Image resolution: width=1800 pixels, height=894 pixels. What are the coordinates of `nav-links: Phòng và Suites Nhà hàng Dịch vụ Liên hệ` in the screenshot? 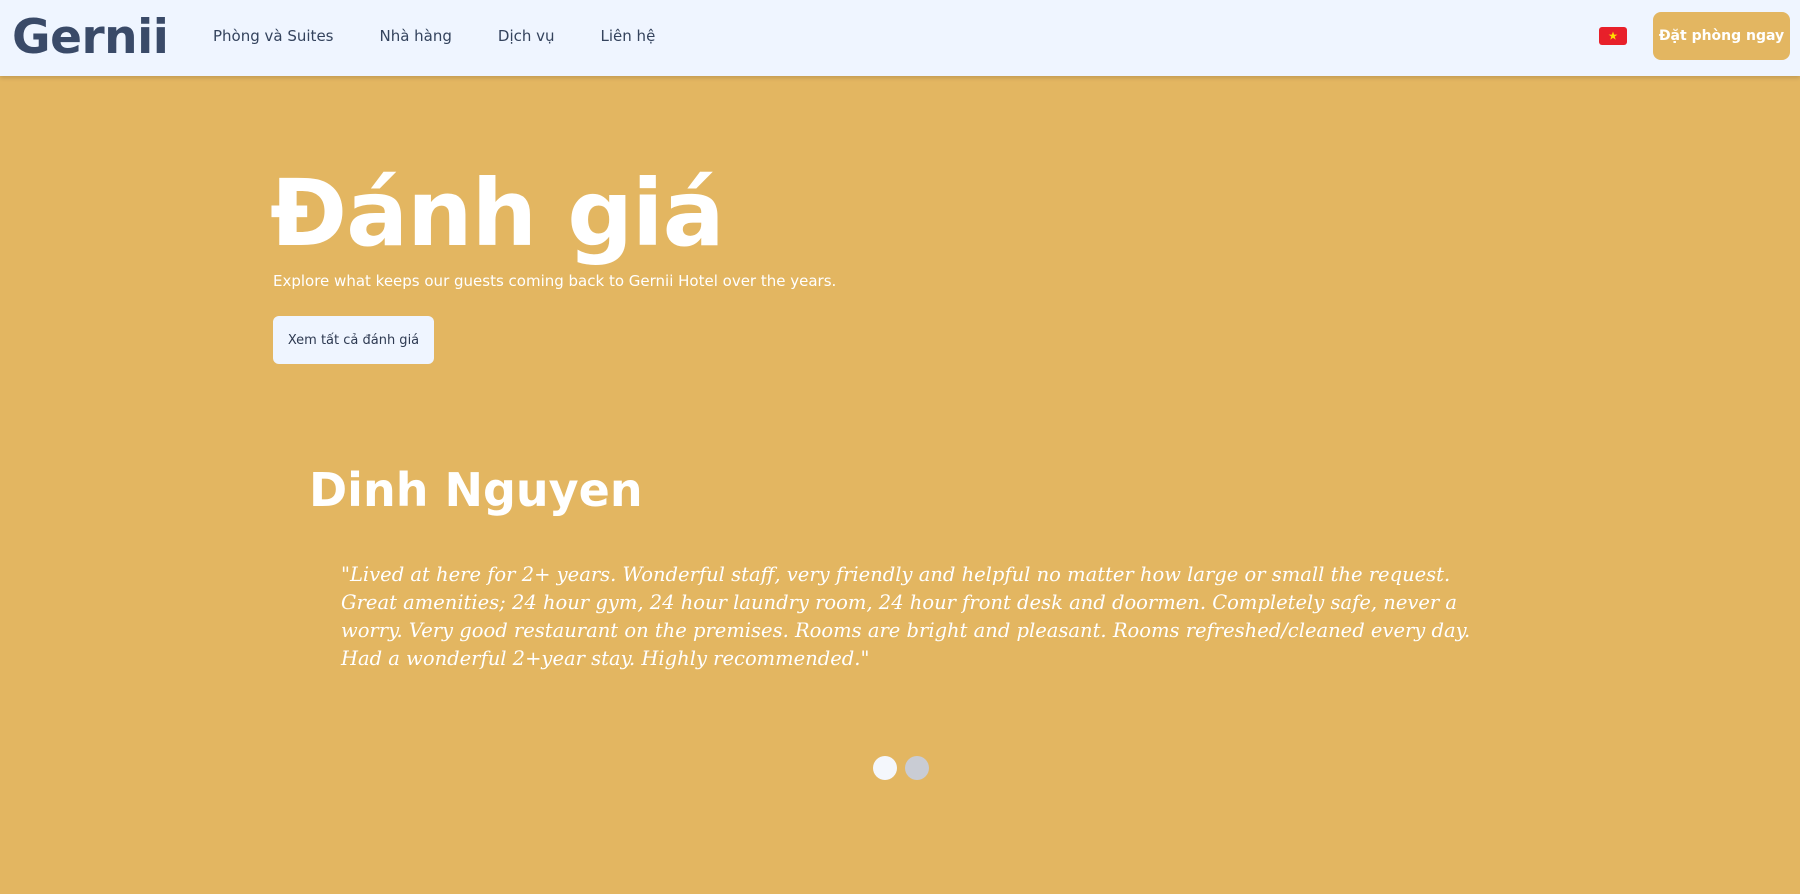 It's located at (434, 36).